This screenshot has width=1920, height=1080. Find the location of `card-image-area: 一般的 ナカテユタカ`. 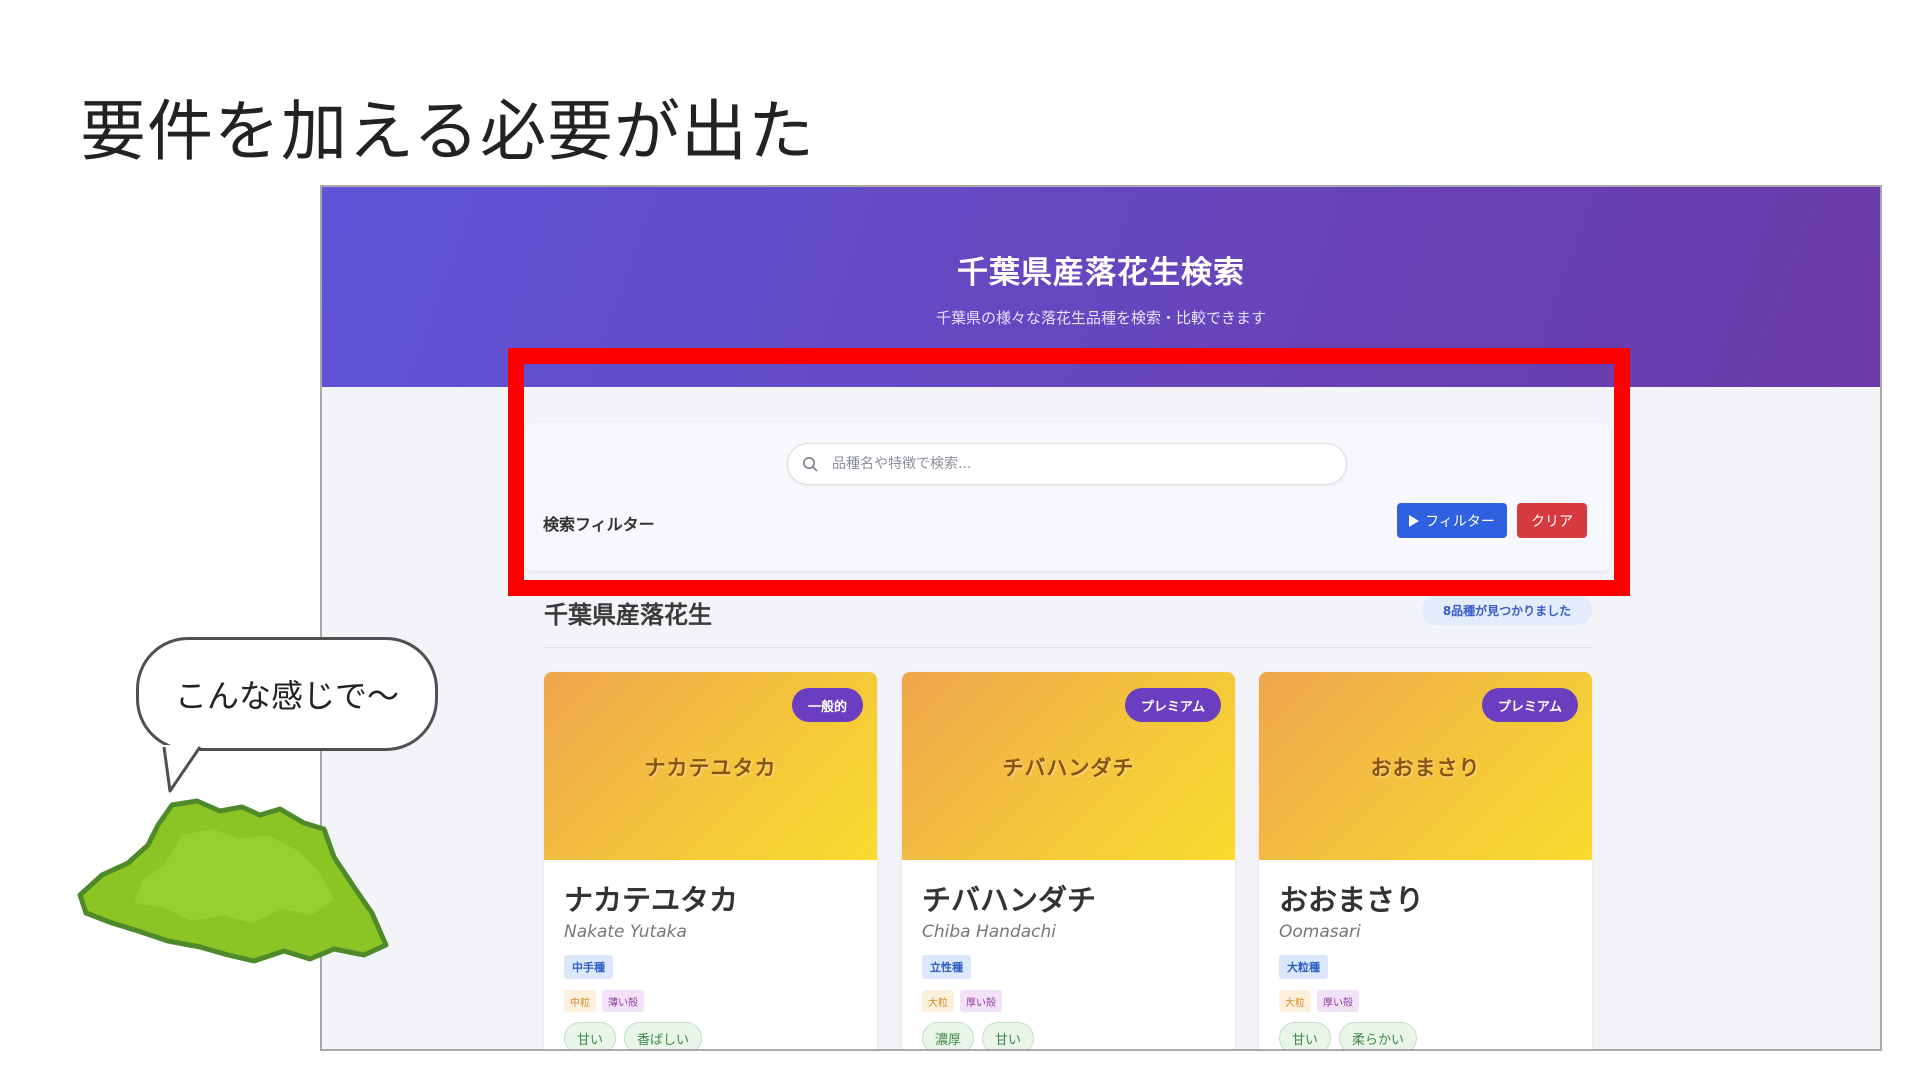

card-image-area: 一般的 ナカテユタカ is located at coordinates (710, 766).